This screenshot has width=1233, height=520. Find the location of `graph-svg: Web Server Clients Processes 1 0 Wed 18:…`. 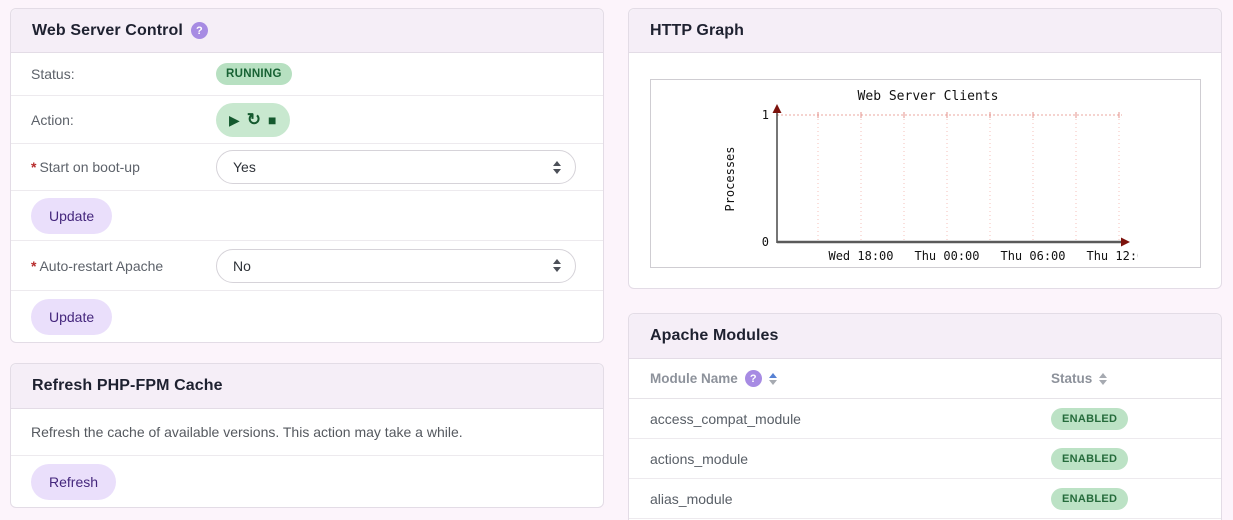

graph-svg: Web Server Clients Processes 1 0 Wed 18:… is located at coordinates (961, 178).